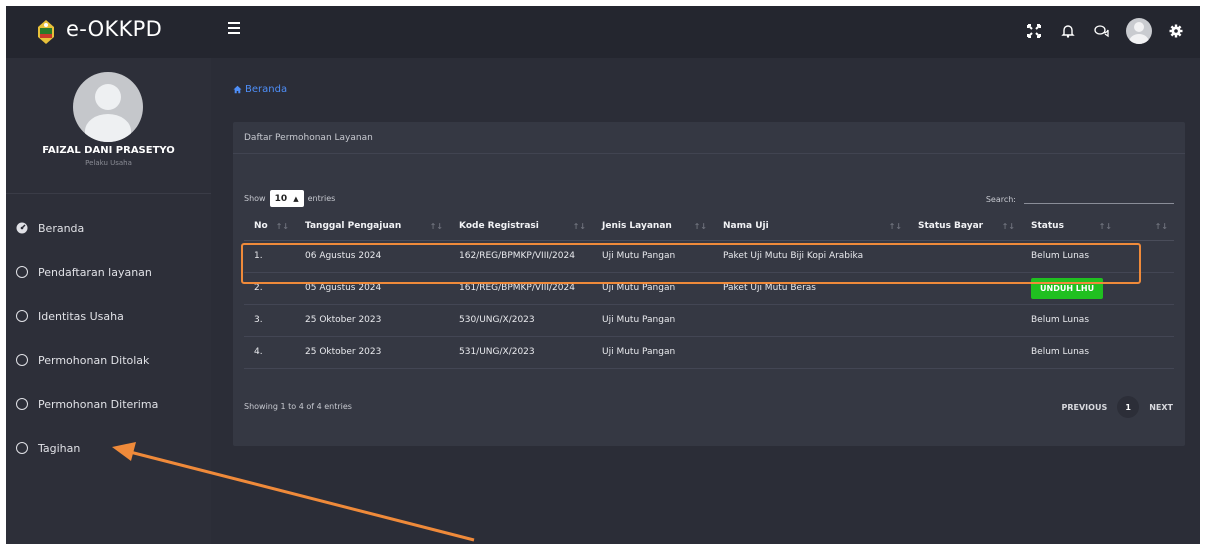 This screenshot has width=1207, height=544. What do you see at coordinates (22, 228) in the screenshot?
I see `dashboard-icon` at bounding box center [22, 228].